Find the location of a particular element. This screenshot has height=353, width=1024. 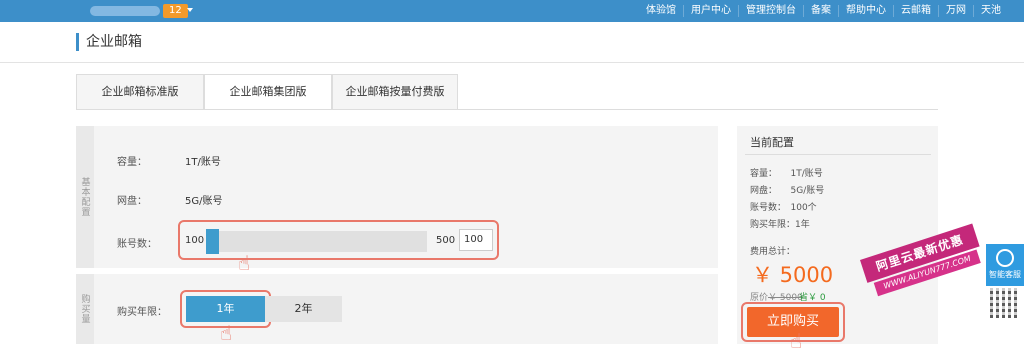

tab-group: 企业邮箱集团版 is located at coordinates (268, 92).